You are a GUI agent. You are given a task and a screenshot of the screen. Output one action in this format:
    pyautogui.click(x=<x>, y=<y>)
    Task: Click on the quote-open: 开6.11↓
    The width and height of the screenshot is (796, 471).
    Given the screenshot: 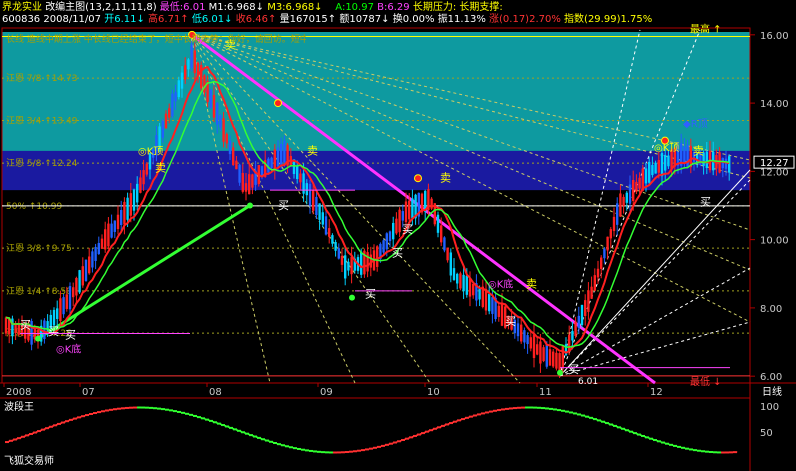 What is the action you would take?
    pyautogui.click(x=124, y=19)
    